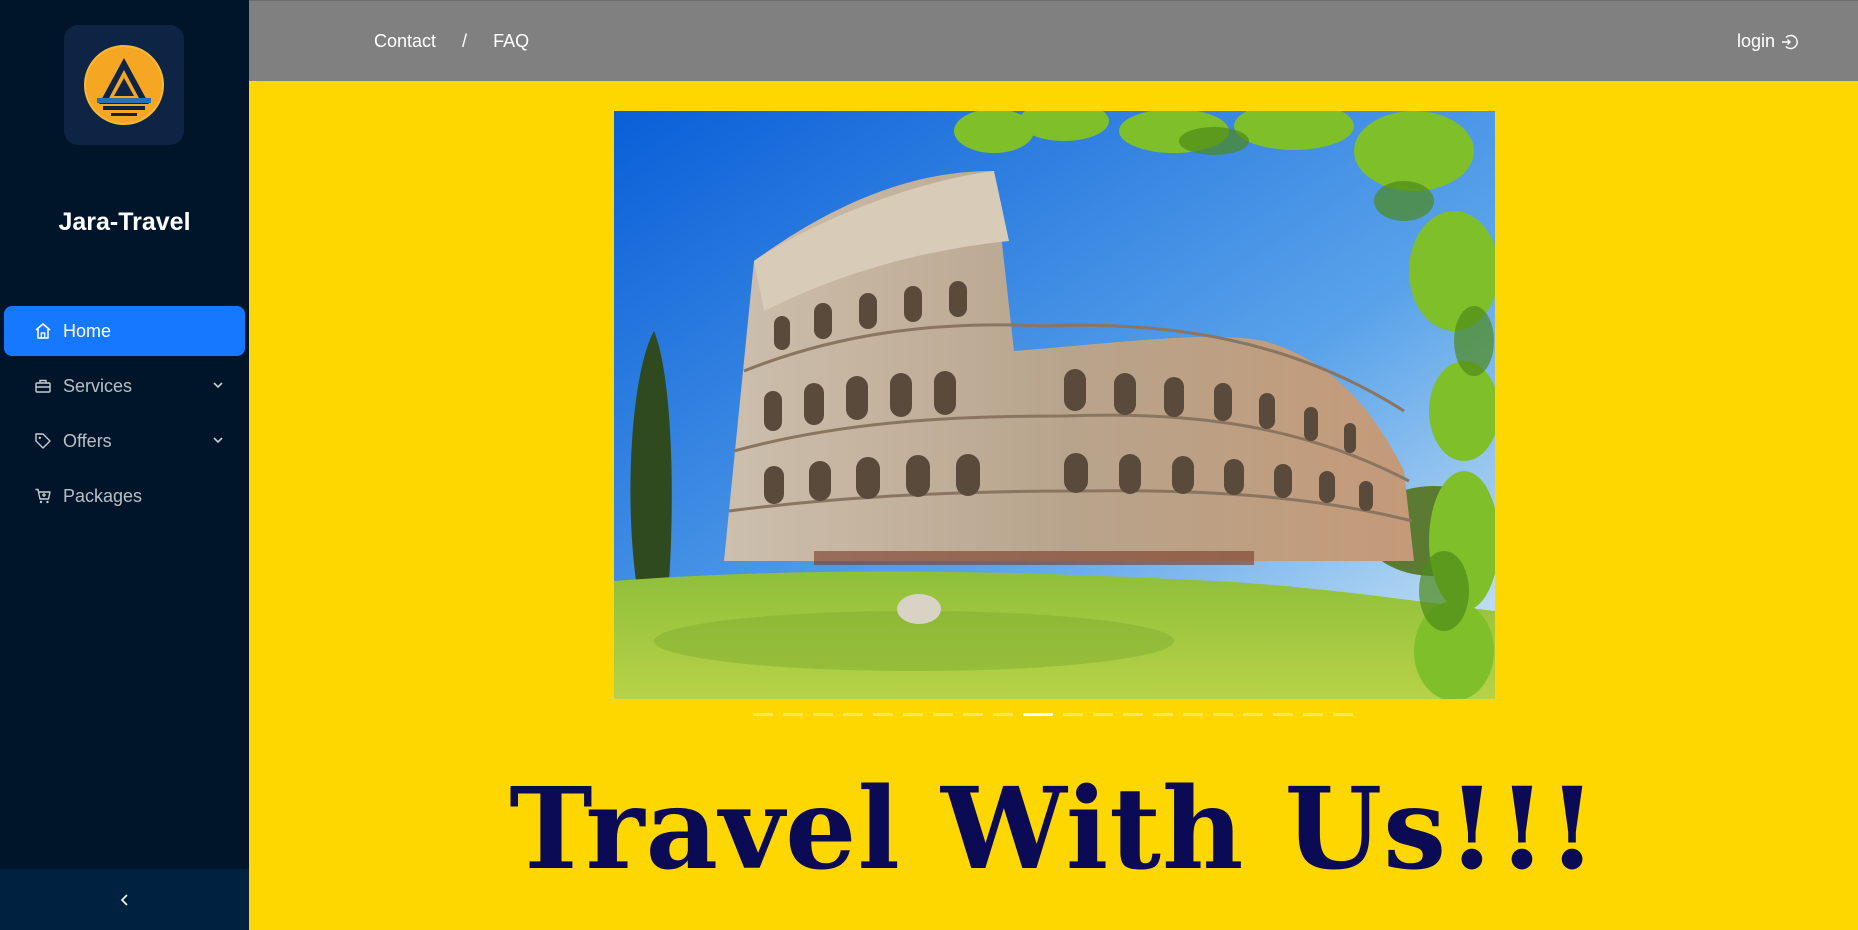 The image size is (1858, 930). What do you see at coordinates (1053, 829) in the screenshot?
I see `hero-headline: Travel With Us!!!` at bounding box center [1053, 829].